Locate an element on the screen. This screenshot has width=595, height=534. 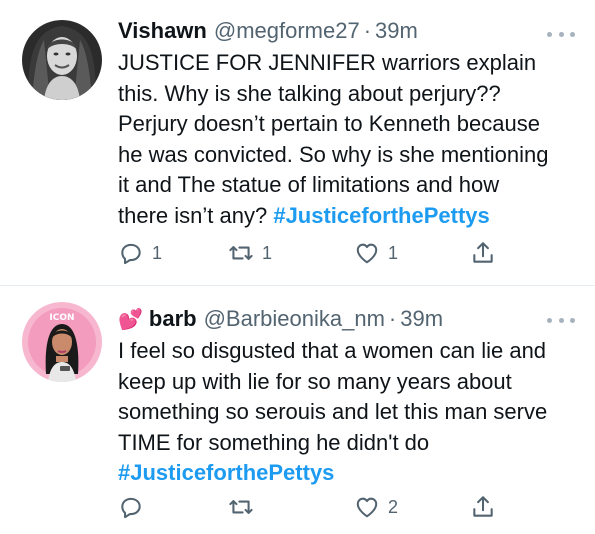
heart-emoji-icon: 💕 is located at coordinates (130, 320).